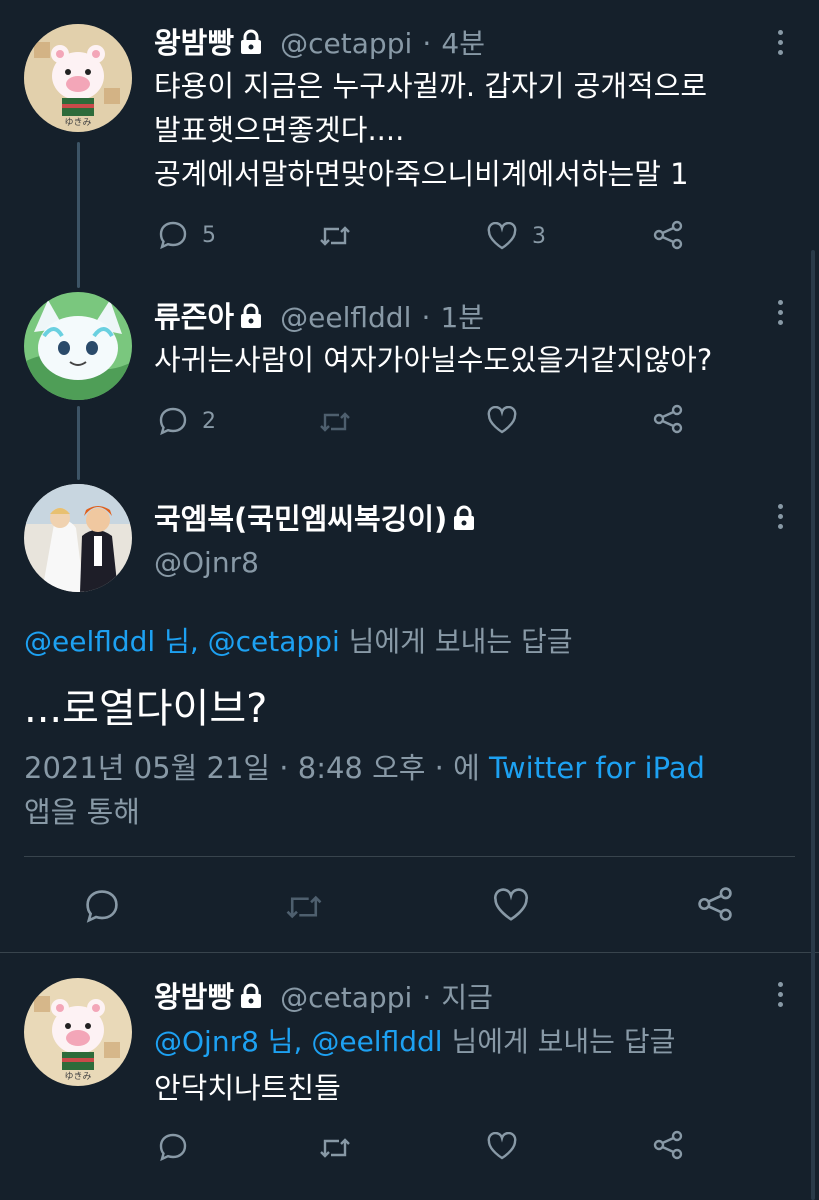  I want to click on reply-to-users: @Ojnr8 님, @eelflddl, so click(298, 1041).